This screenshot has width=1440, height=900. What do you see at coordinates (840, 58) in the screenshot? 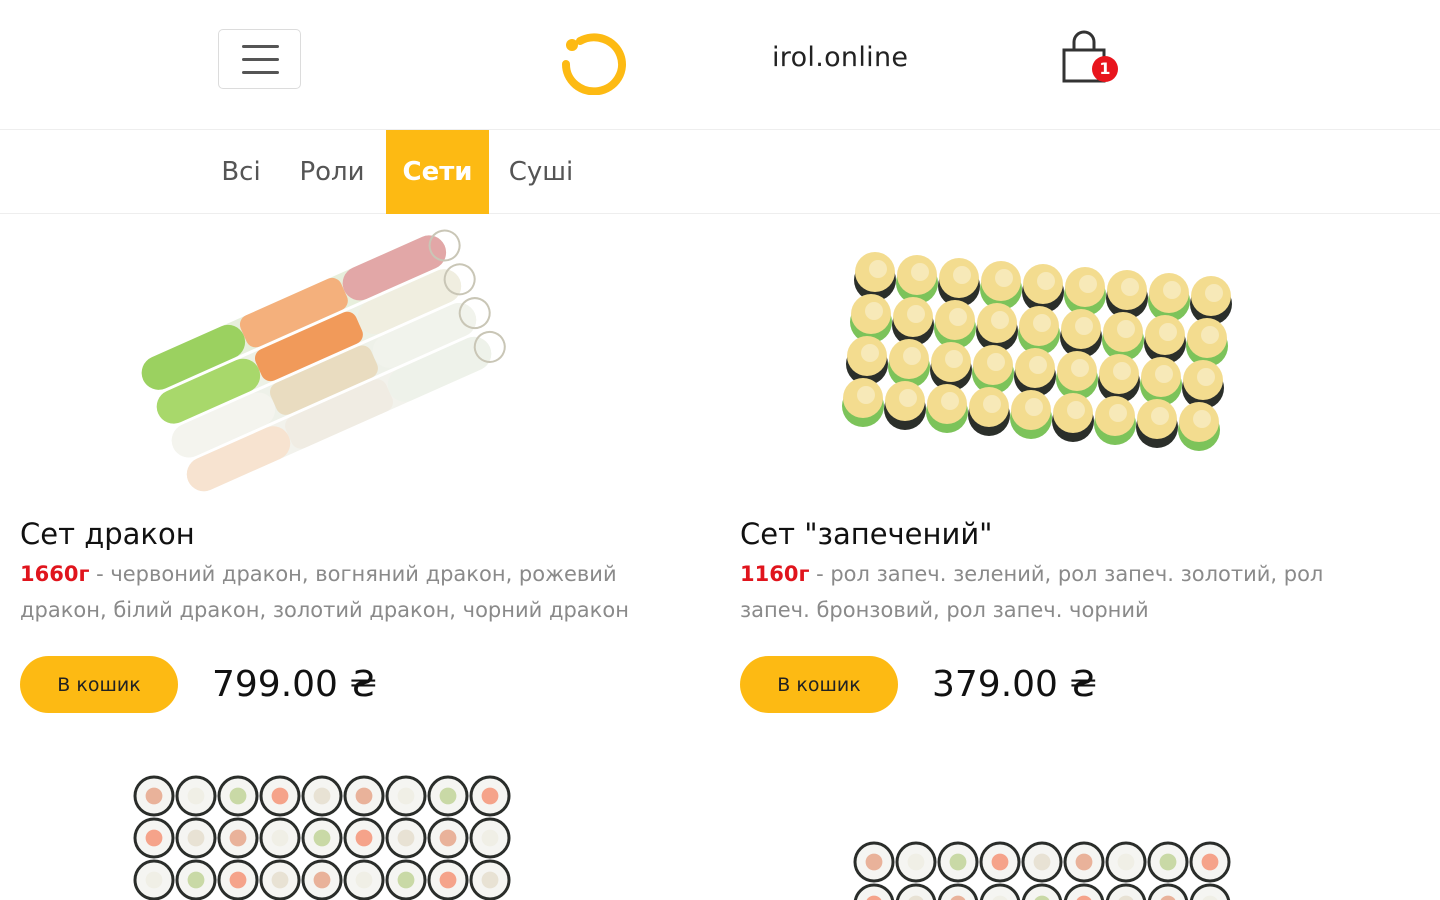
I see `site-name: irol.online` at bounding box center [840, 58].